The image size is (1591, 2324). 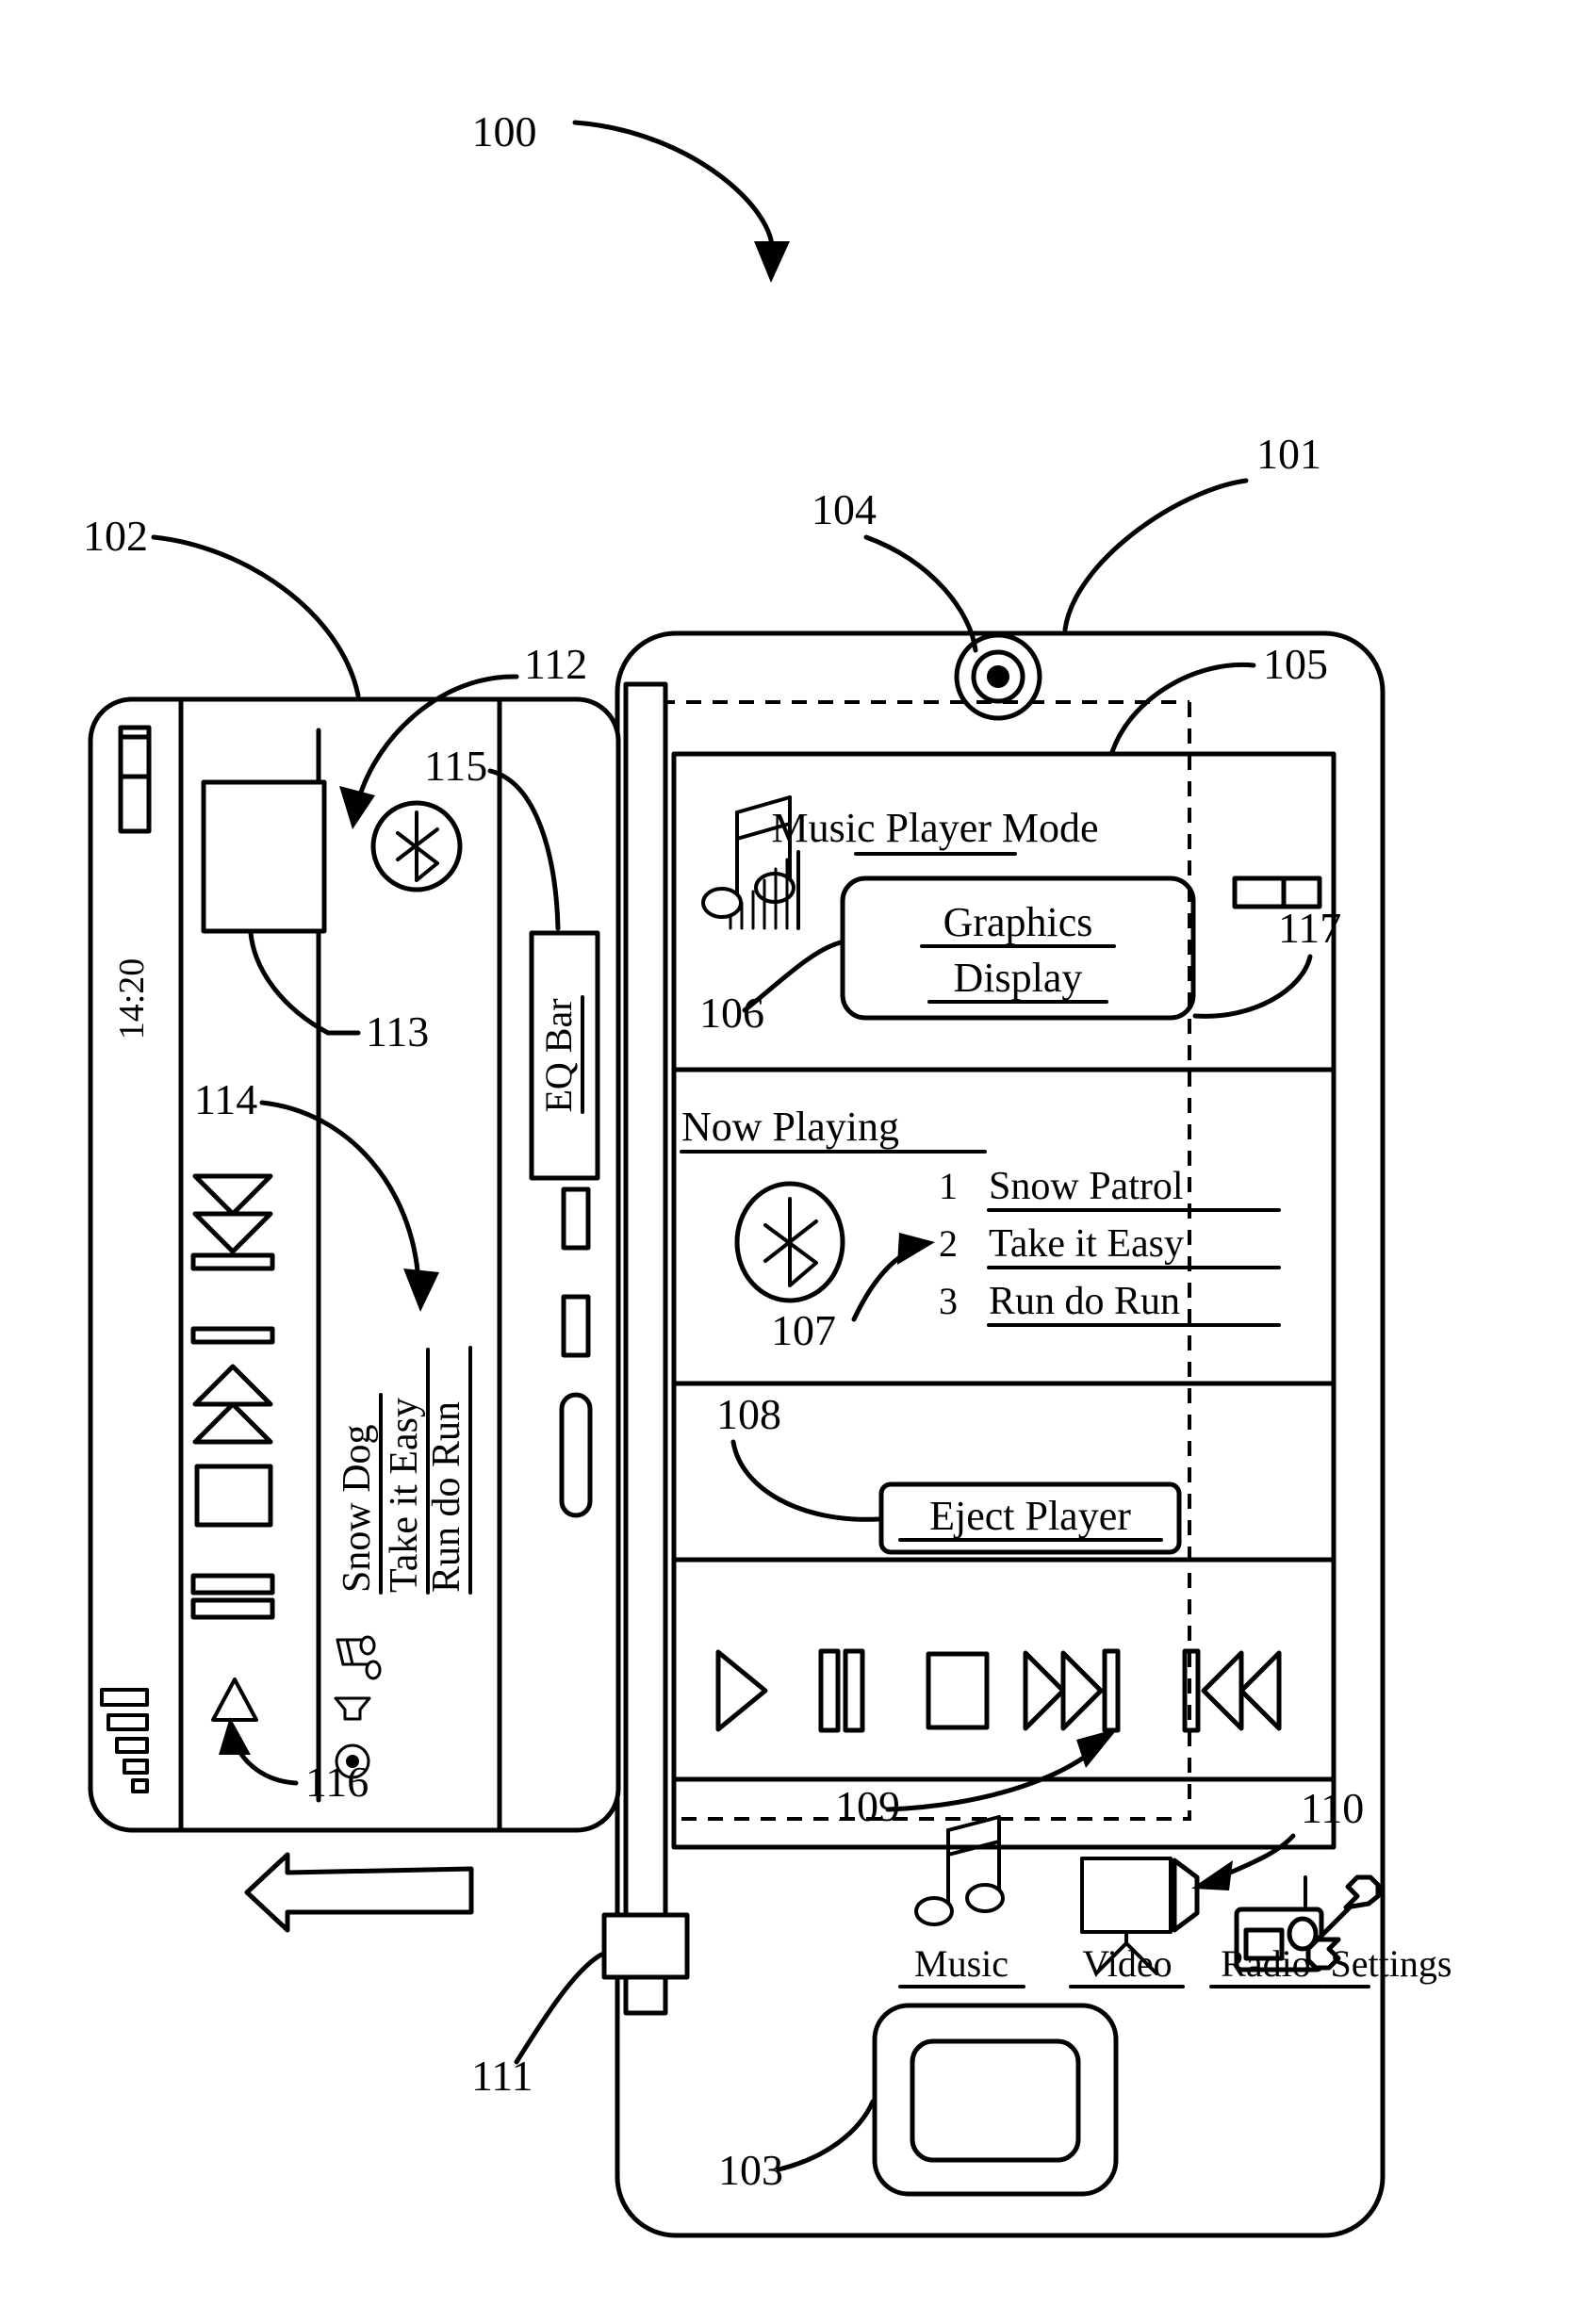 What do you see at coordinates (576, 1219) in the screenshot?
I see `phone-side-button-upper` at bounding box center [576, 1219].